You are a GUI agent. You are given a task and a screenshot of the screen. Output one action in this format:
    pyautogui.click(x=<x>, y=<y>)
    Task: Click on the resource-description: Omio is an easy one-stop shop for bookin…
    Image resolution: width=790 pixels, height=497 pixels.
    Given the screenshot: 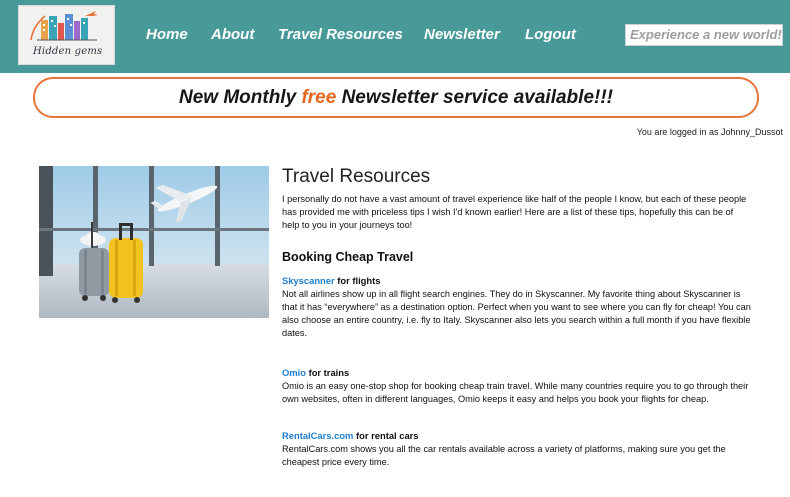 What is the action you would take?
    pyautogui.click(x=515, y=392)
    